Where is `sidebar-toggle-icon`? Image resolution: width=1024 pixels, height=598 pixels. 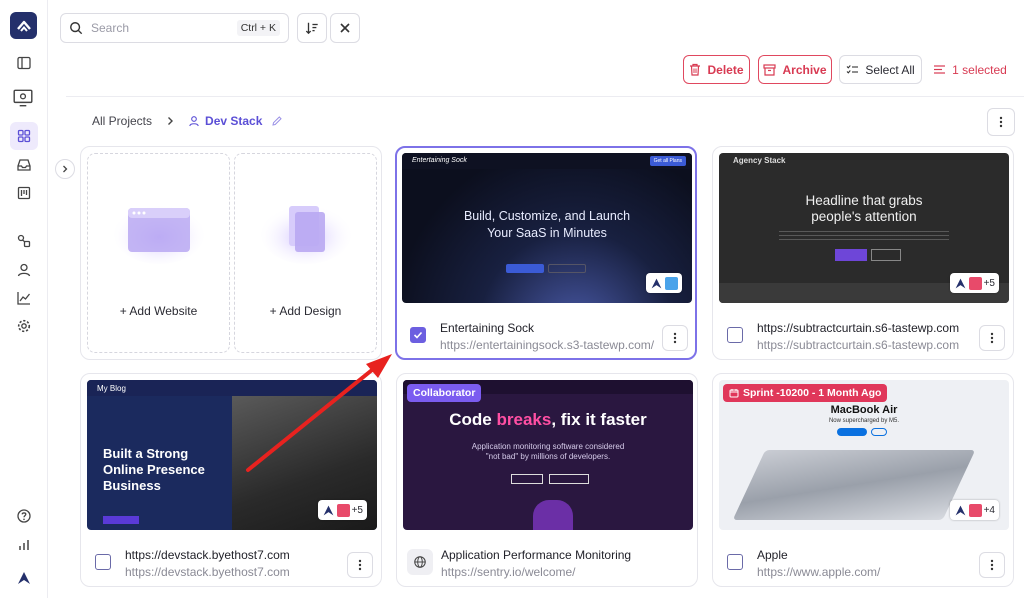
sidebar-toggle-icon is located at coordinates (24, 63).